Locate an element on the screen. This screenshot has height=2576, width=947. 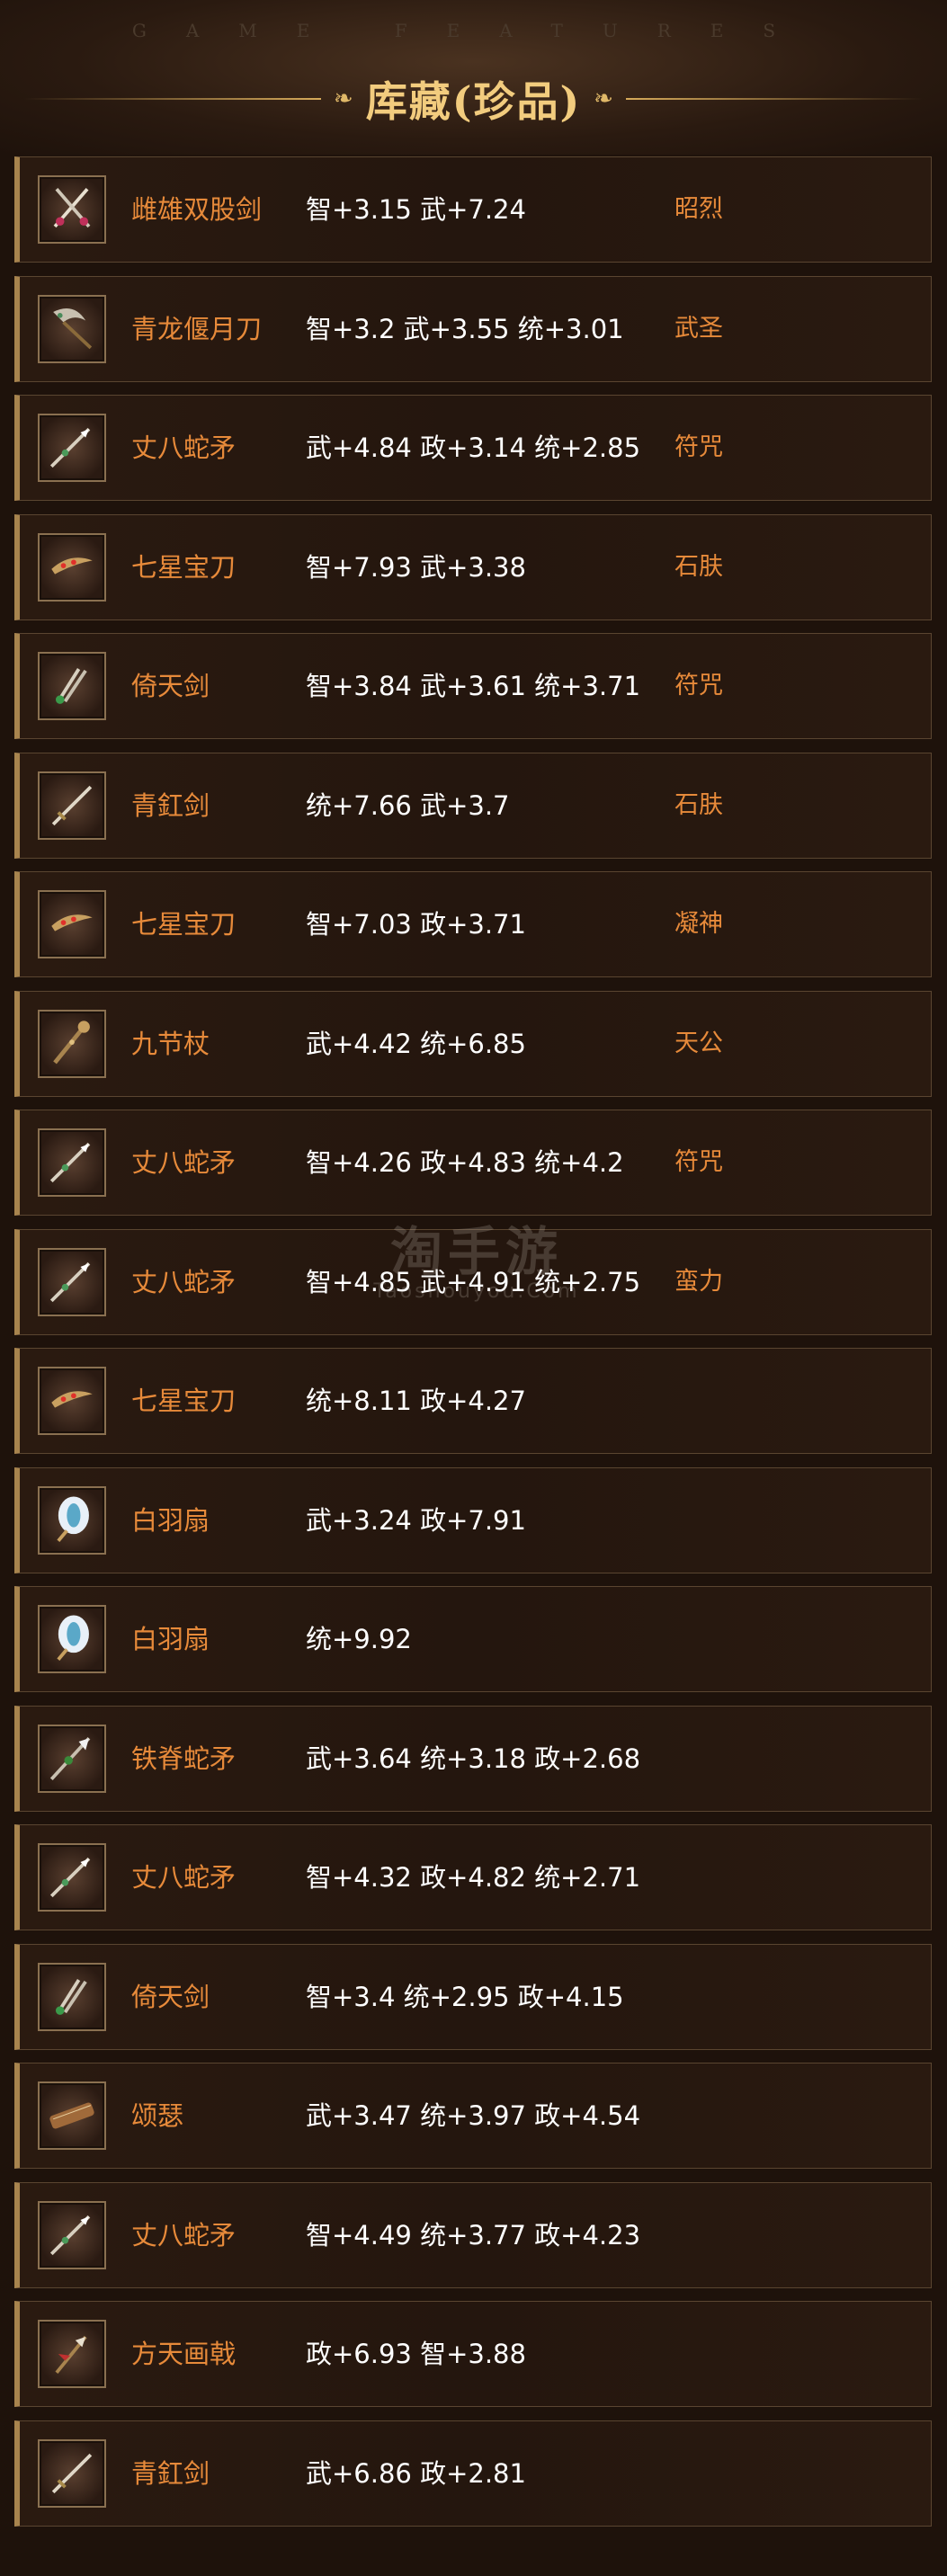
list-item: 青釭剑 武+6.86 政+2.81 is located at coordinates (473, 2474).